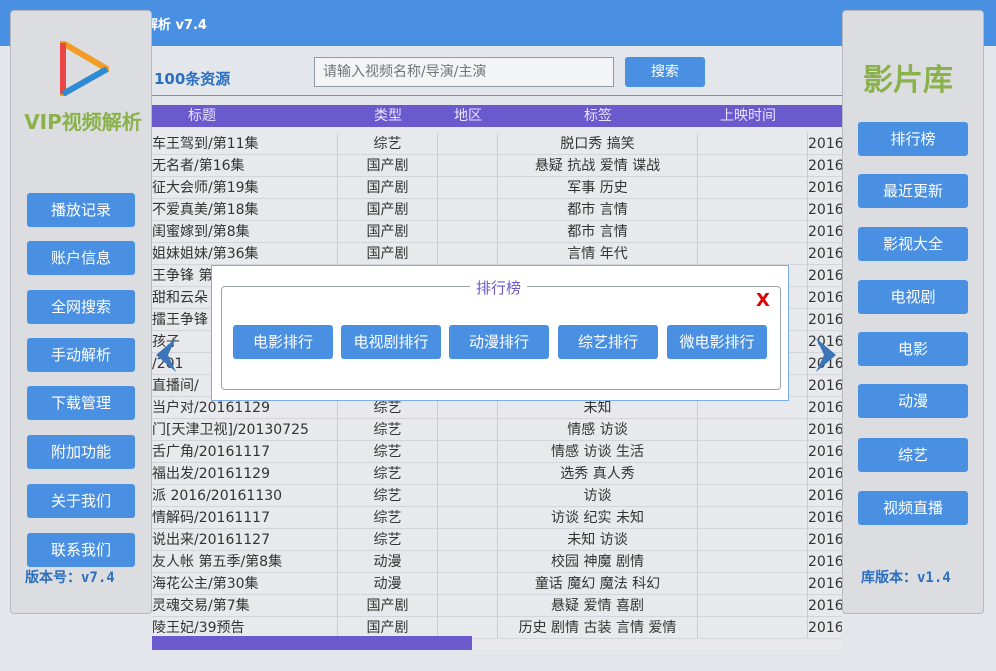 This screenshot has height=671, width=996. I want to click on prev-arrow-icon, so click(166, 355).